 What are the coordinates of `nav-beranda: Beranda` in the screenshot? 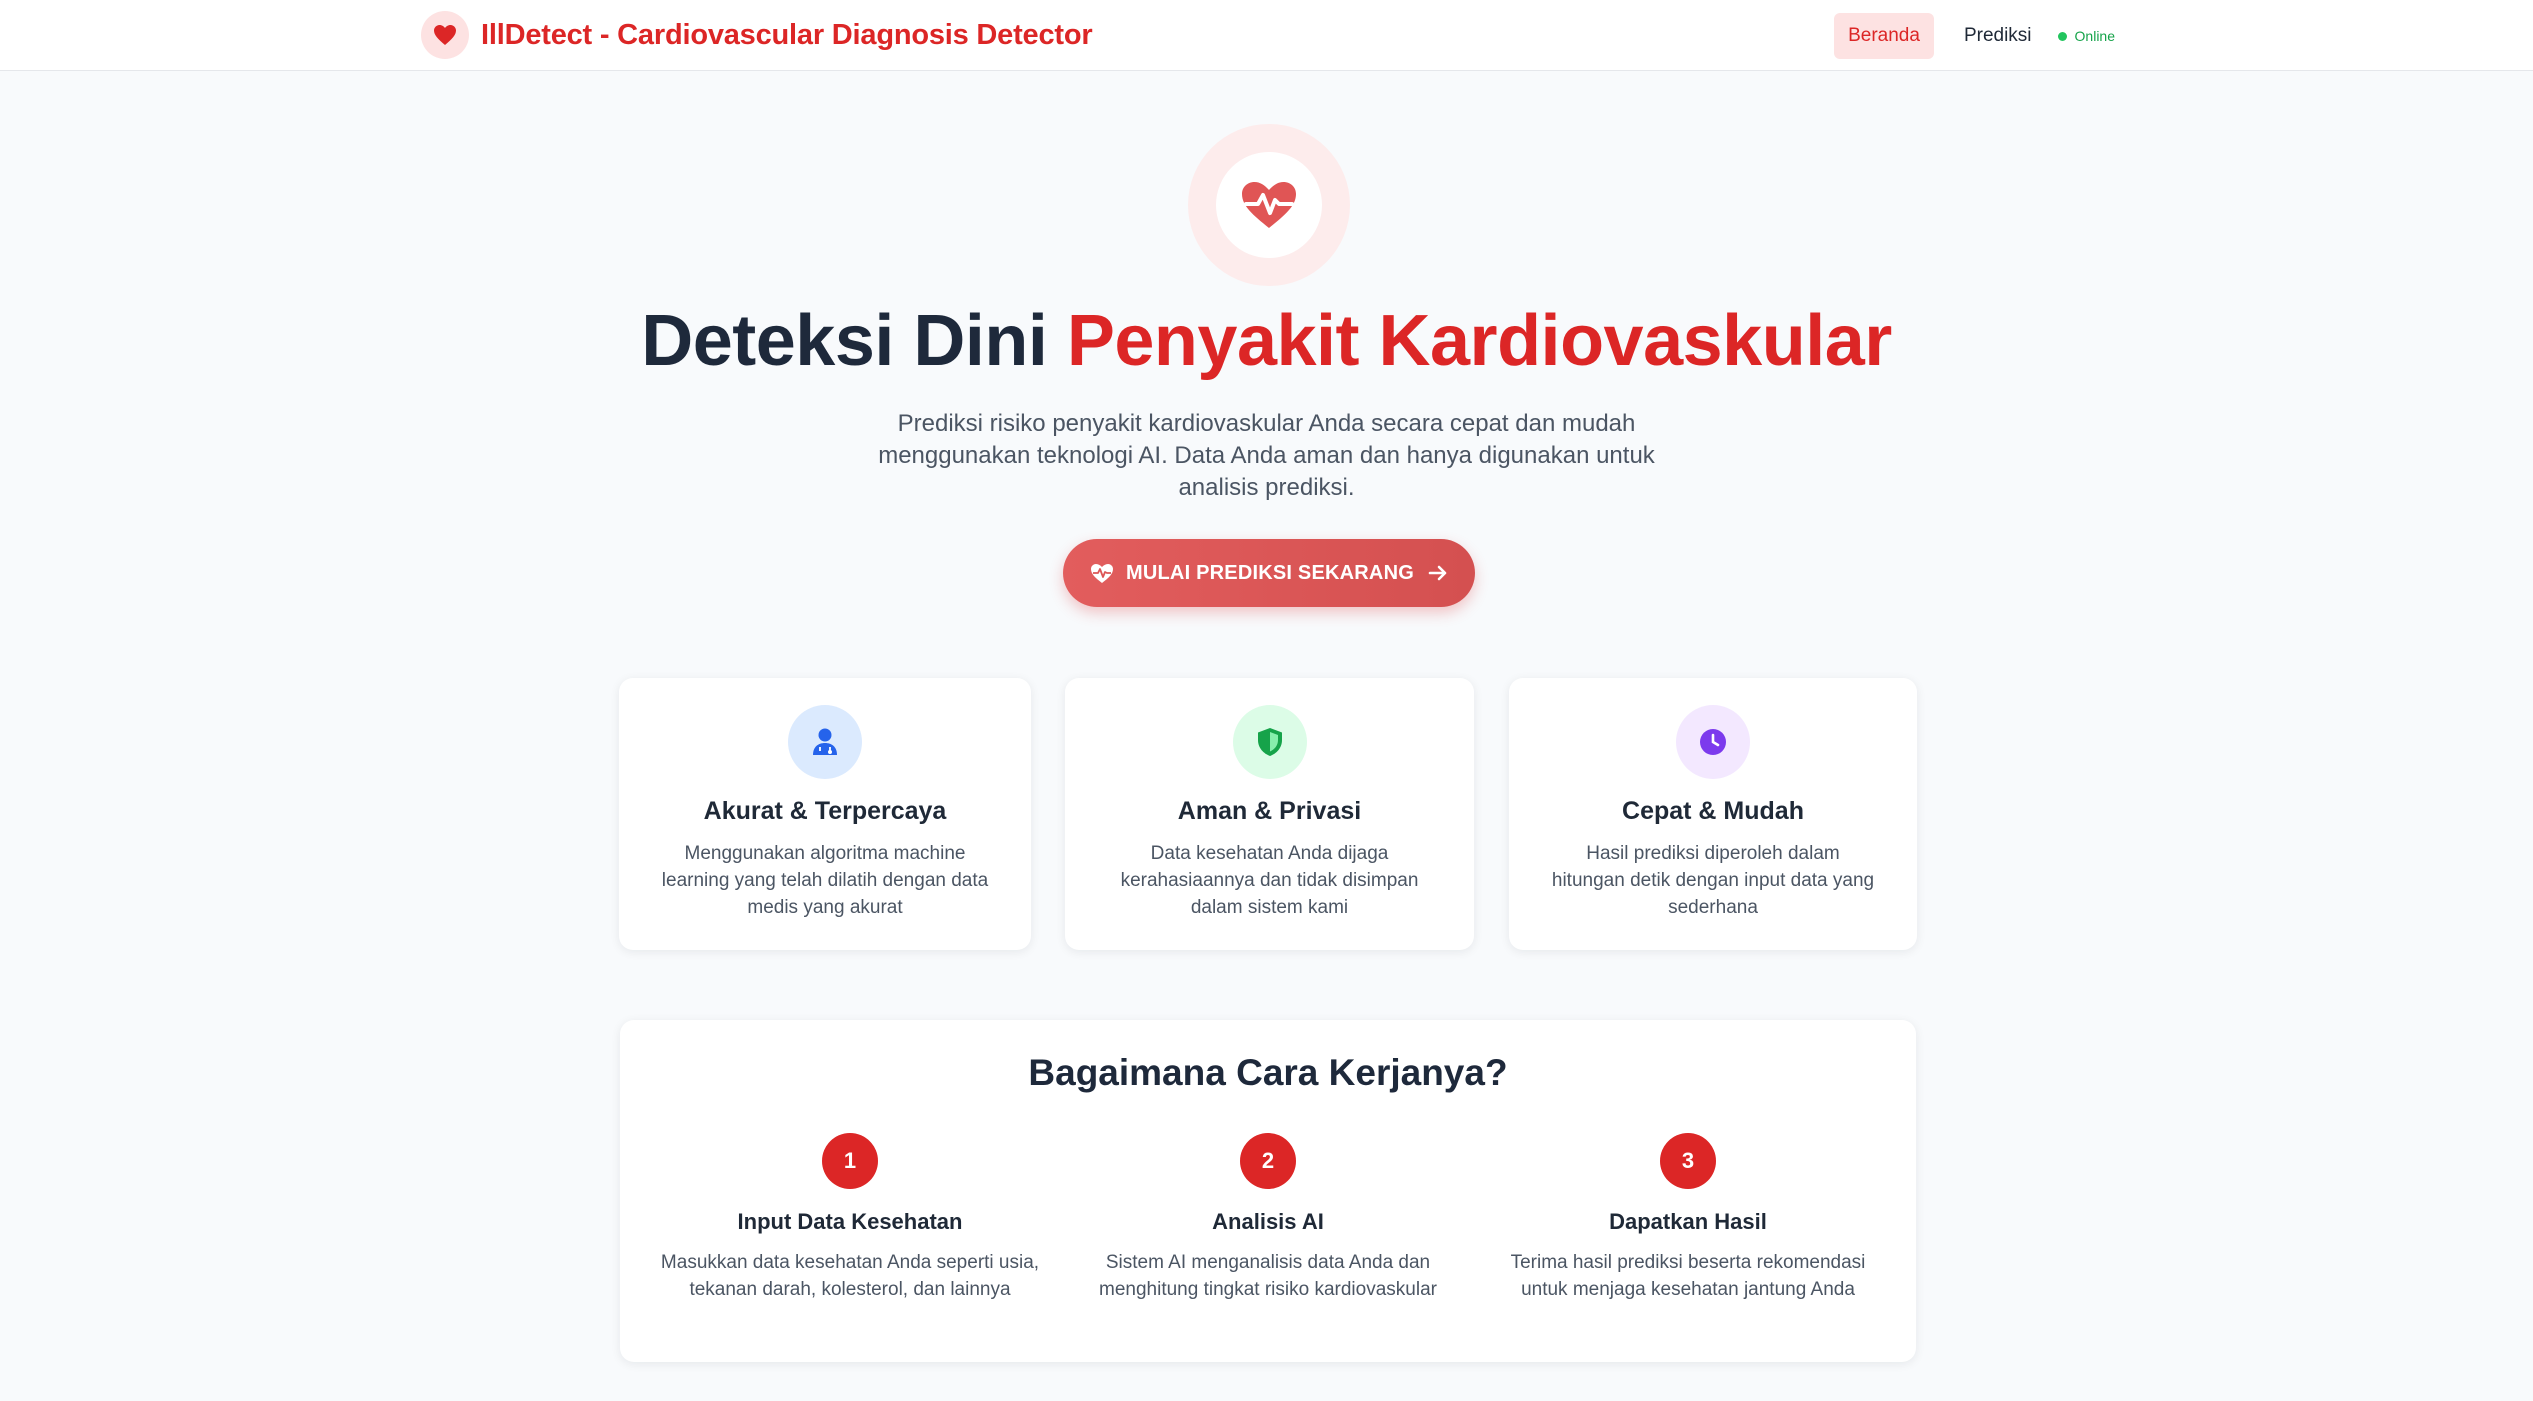 It's located at (1884, 36).